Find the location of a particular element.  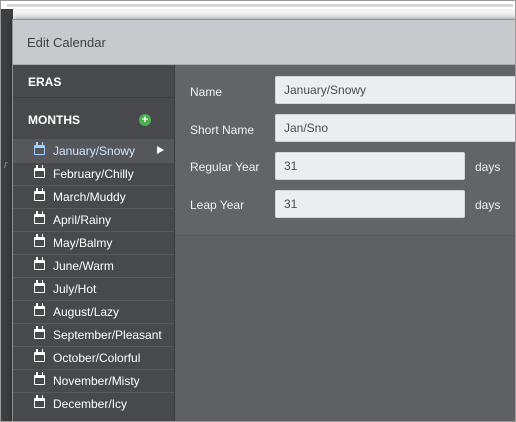

month-label: June/Warm is located at coordinates (83, 266).